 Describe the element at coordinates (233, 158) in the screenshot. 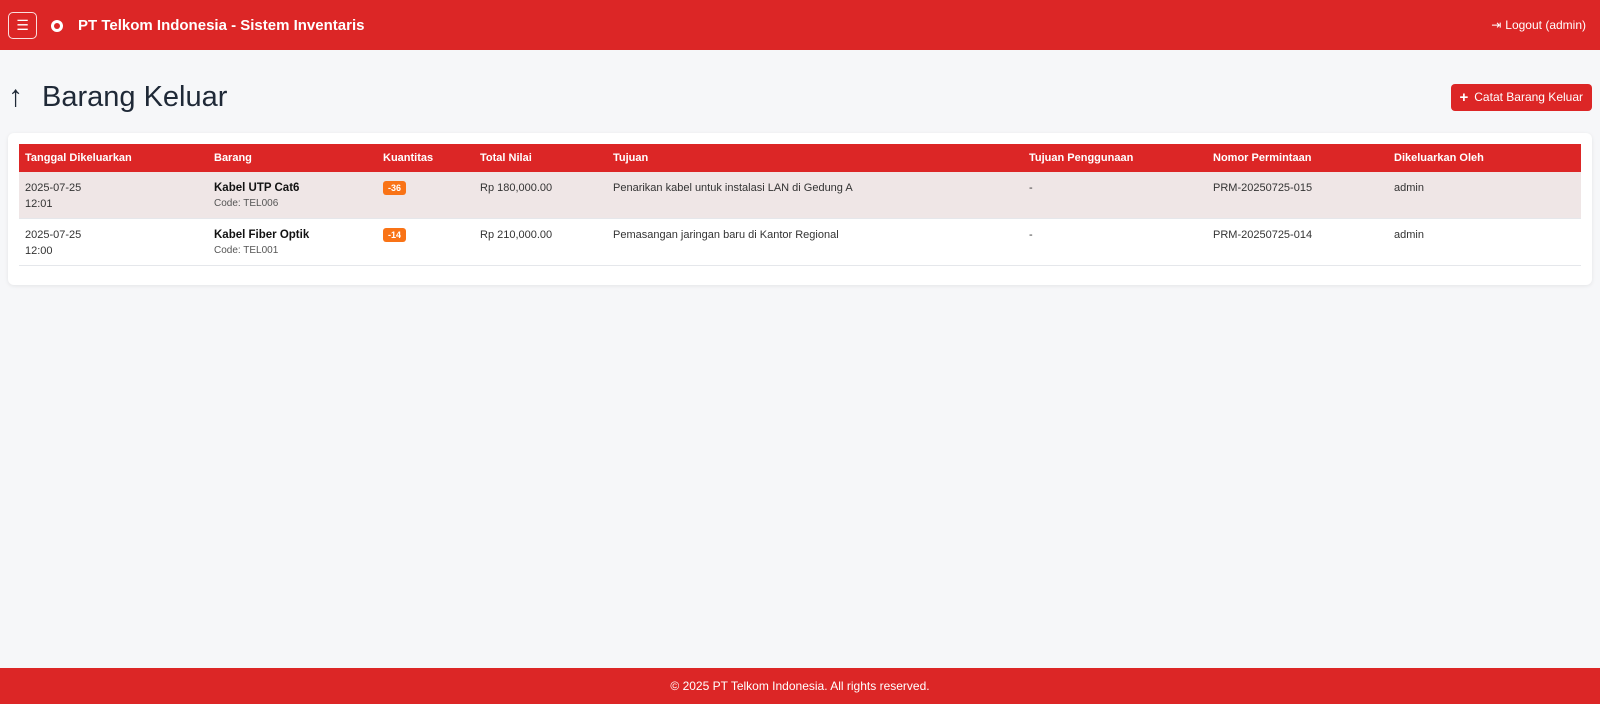

I see `header-barang: Barang` at that location.